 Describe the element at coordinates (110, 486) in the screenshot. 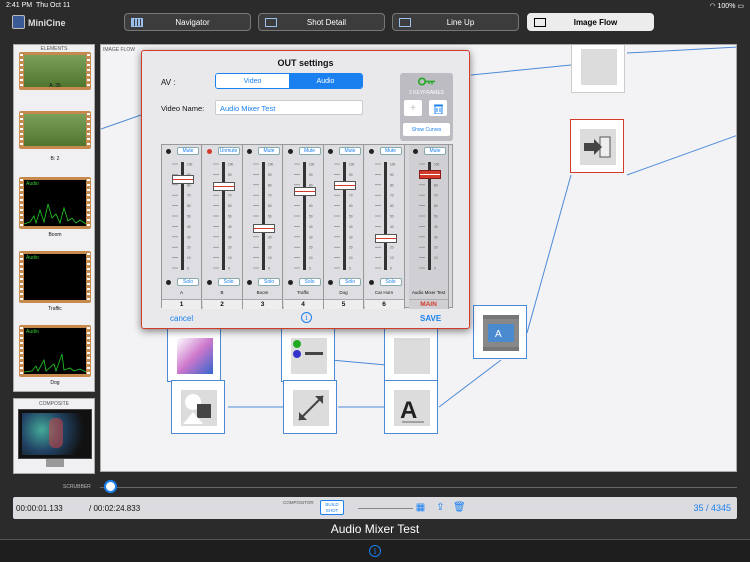

I see `scrubber-handle` at that location.